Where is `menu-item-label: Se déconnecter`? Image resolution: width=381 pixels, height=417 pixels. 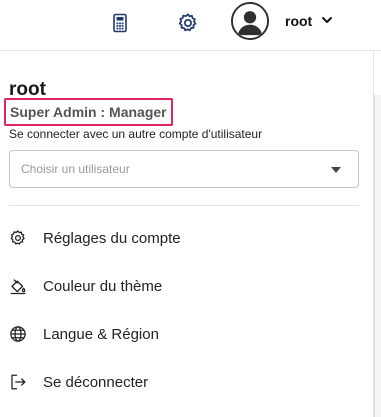
menu-item-label: Se déconnecter is located at coordinates (96, 382).